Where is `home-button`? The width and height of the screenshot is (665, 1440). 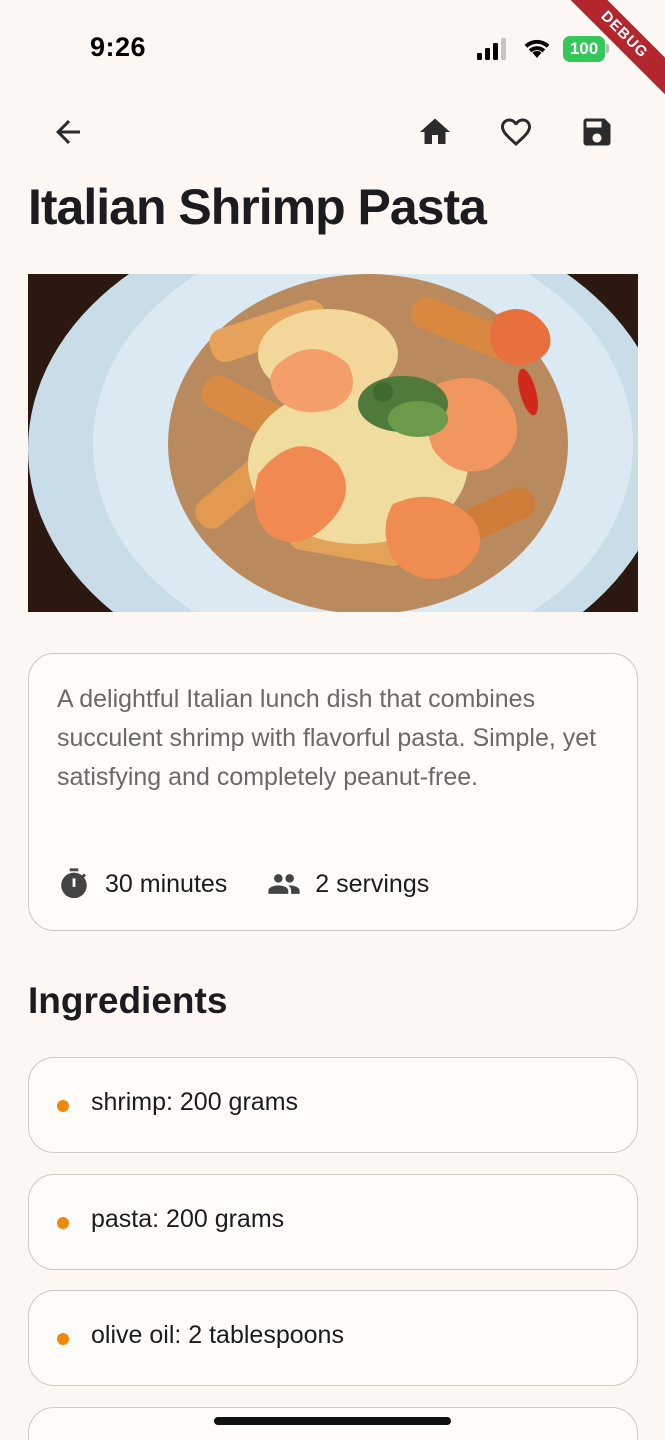 home-button is located at coordinates (435, 132).